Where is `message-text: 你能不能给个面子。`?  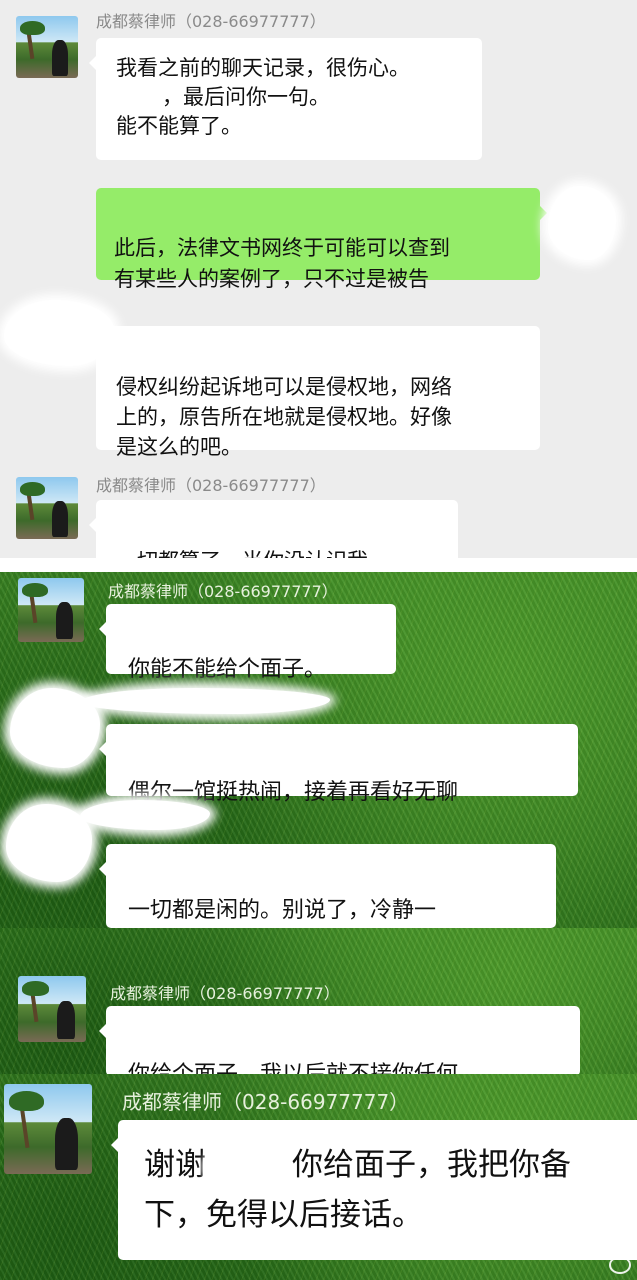
message-text: 你能不能给个面子。 is located at coordinates (227, 669).